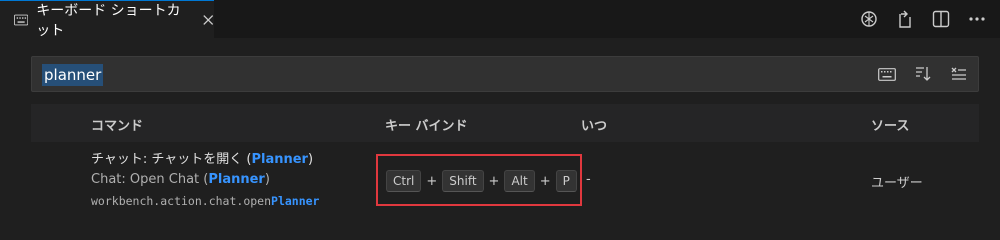 This screenshot has width=1000, height=240. Describe the element at coordinates (208, 20) in the screenshot. I see `close-icon` at that location.